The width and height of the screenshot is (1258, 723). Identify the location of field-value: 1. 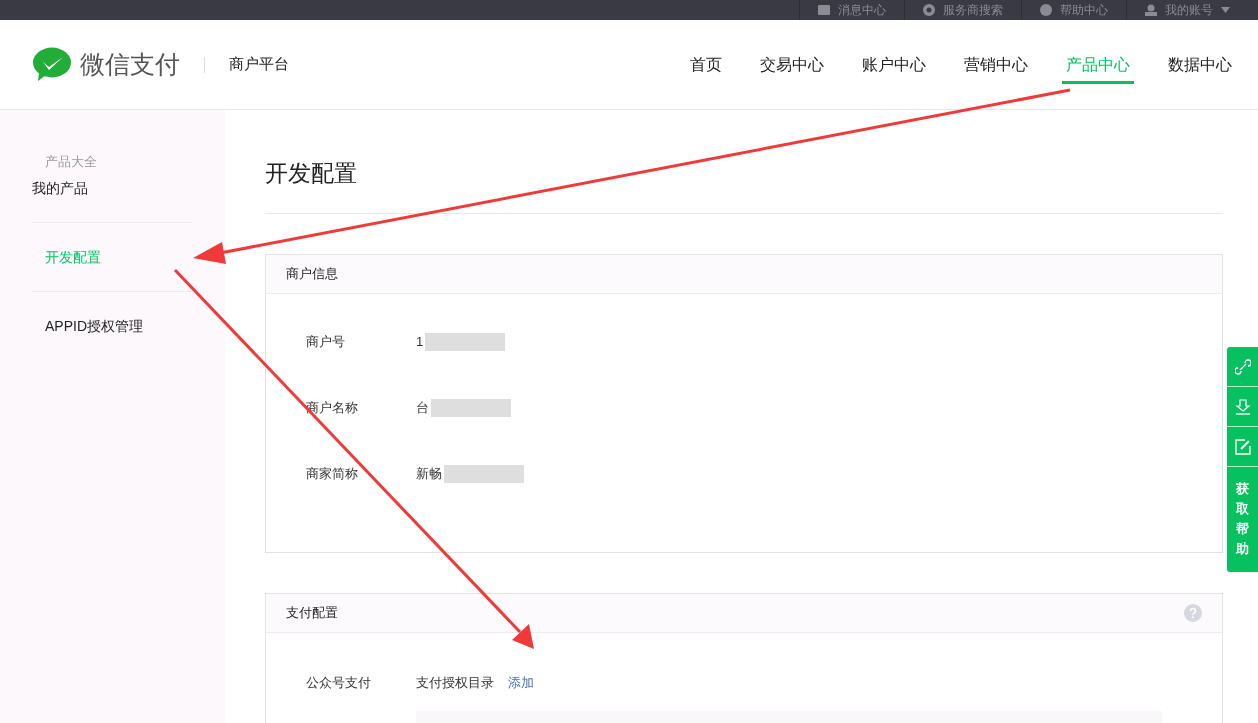
(420, 342).